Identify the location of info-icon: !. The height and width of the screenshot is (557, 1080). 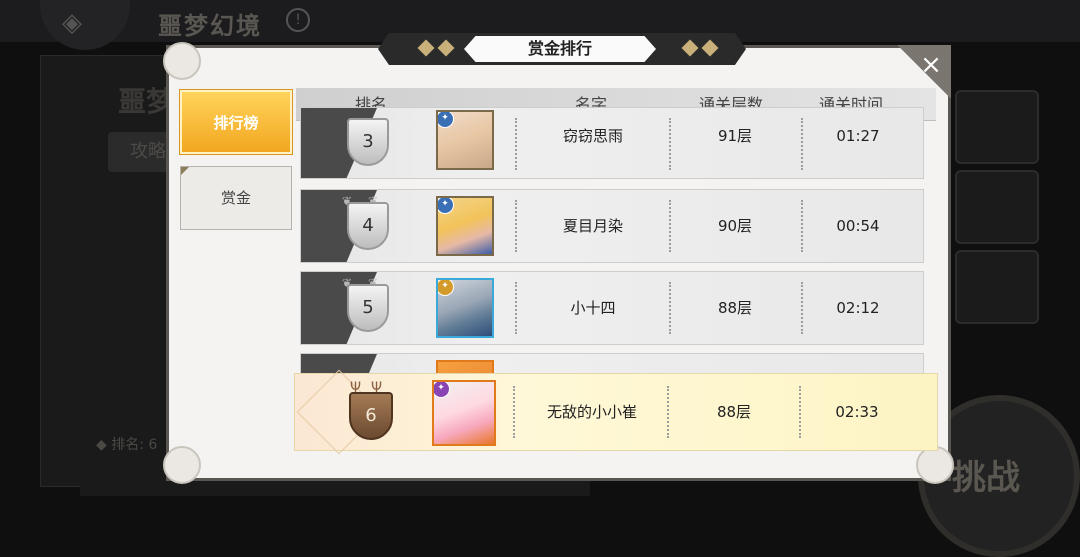
(298, 20).